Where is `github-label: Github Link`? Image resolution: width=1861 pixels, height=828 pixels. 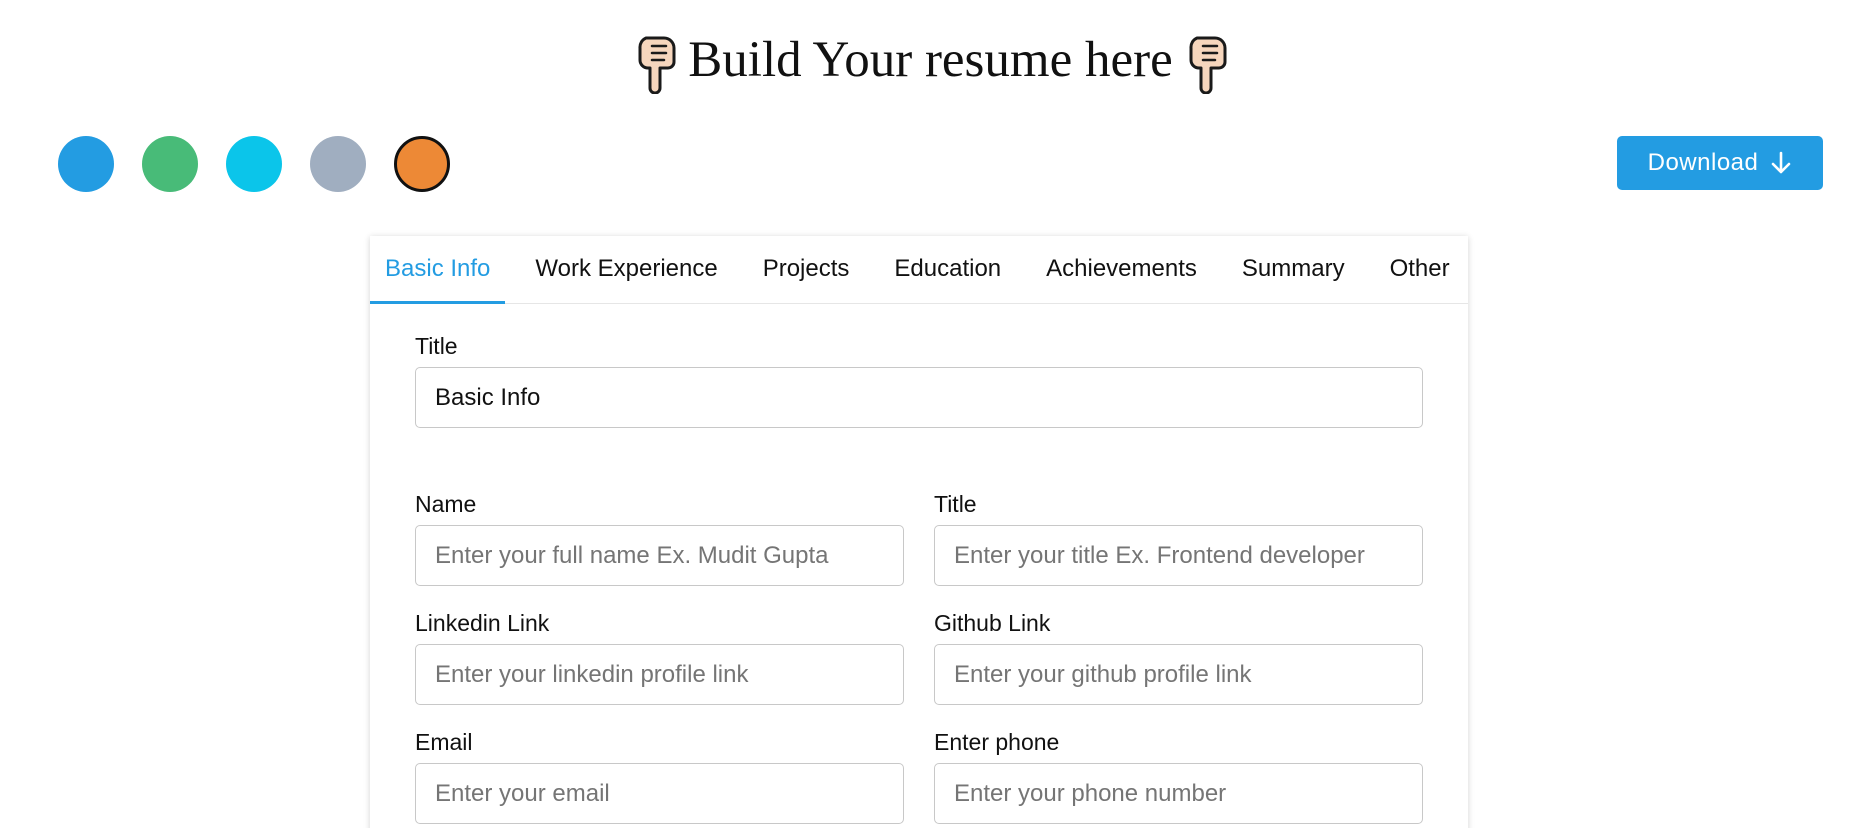 github-label: Github Link is located at coordinates (992, 623).